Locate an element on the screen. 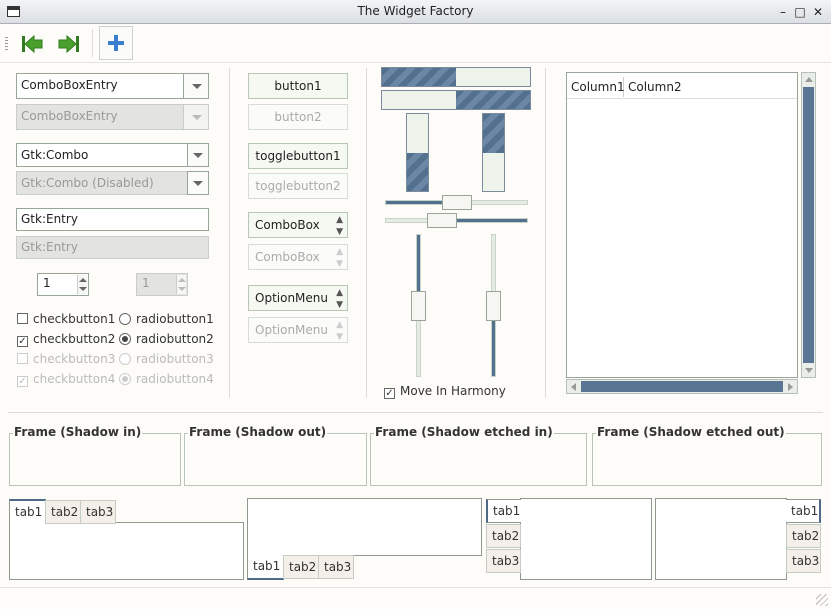 The height and width of the screenshot is (609, 831). radiobutton-label: radiobutton2 is located at coordinates (175, 339).